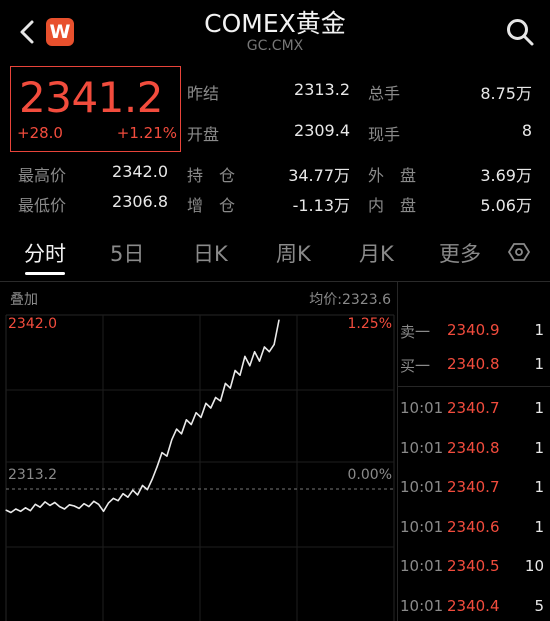 Image resolution: width=550 pixels, height=621 pixels. Describe the element at coordinates (520, 32) in the screenshot. I see `search-icon` at that location.